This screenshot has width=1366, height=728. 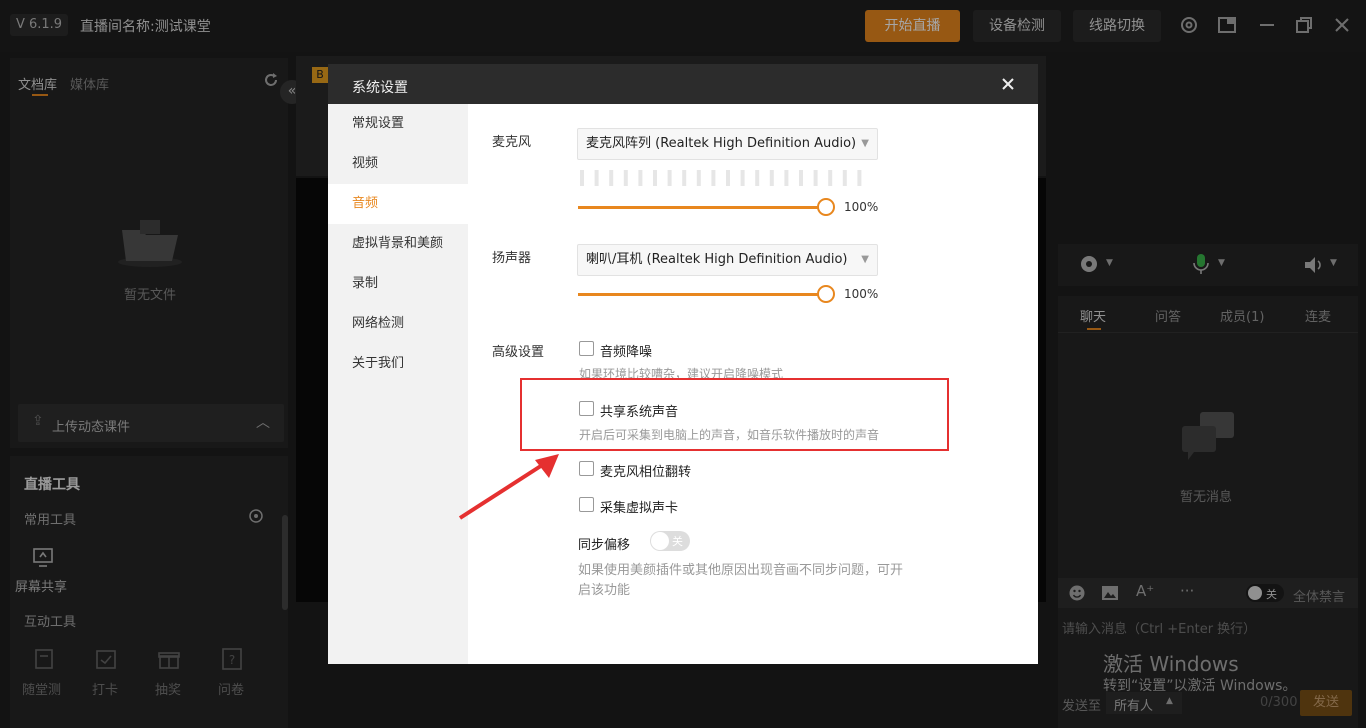 I want to click on speaker-volume-value: 100%, so click(x=861, y=294).